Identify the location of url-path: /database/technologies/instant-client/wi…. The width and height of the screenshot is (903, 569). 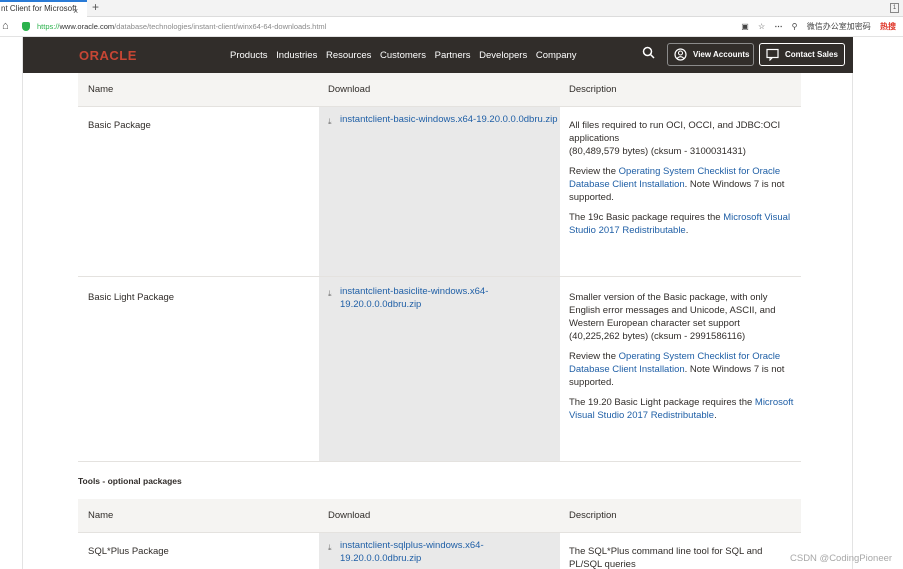
(220, 26).